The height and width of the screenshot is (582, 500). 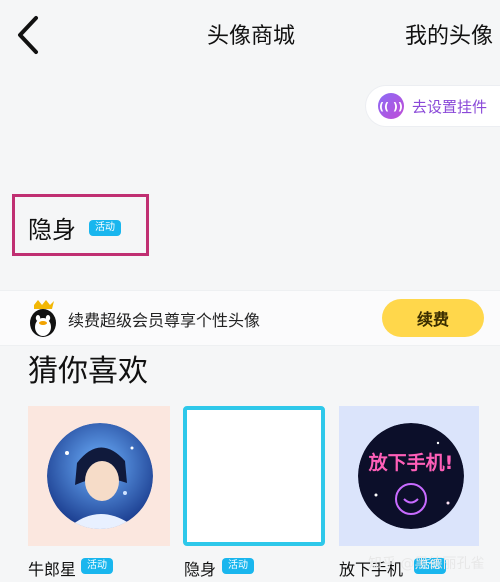 I want to click on avatar-card-put-down-phone: 放下手机!, so click(x=409, y=476).